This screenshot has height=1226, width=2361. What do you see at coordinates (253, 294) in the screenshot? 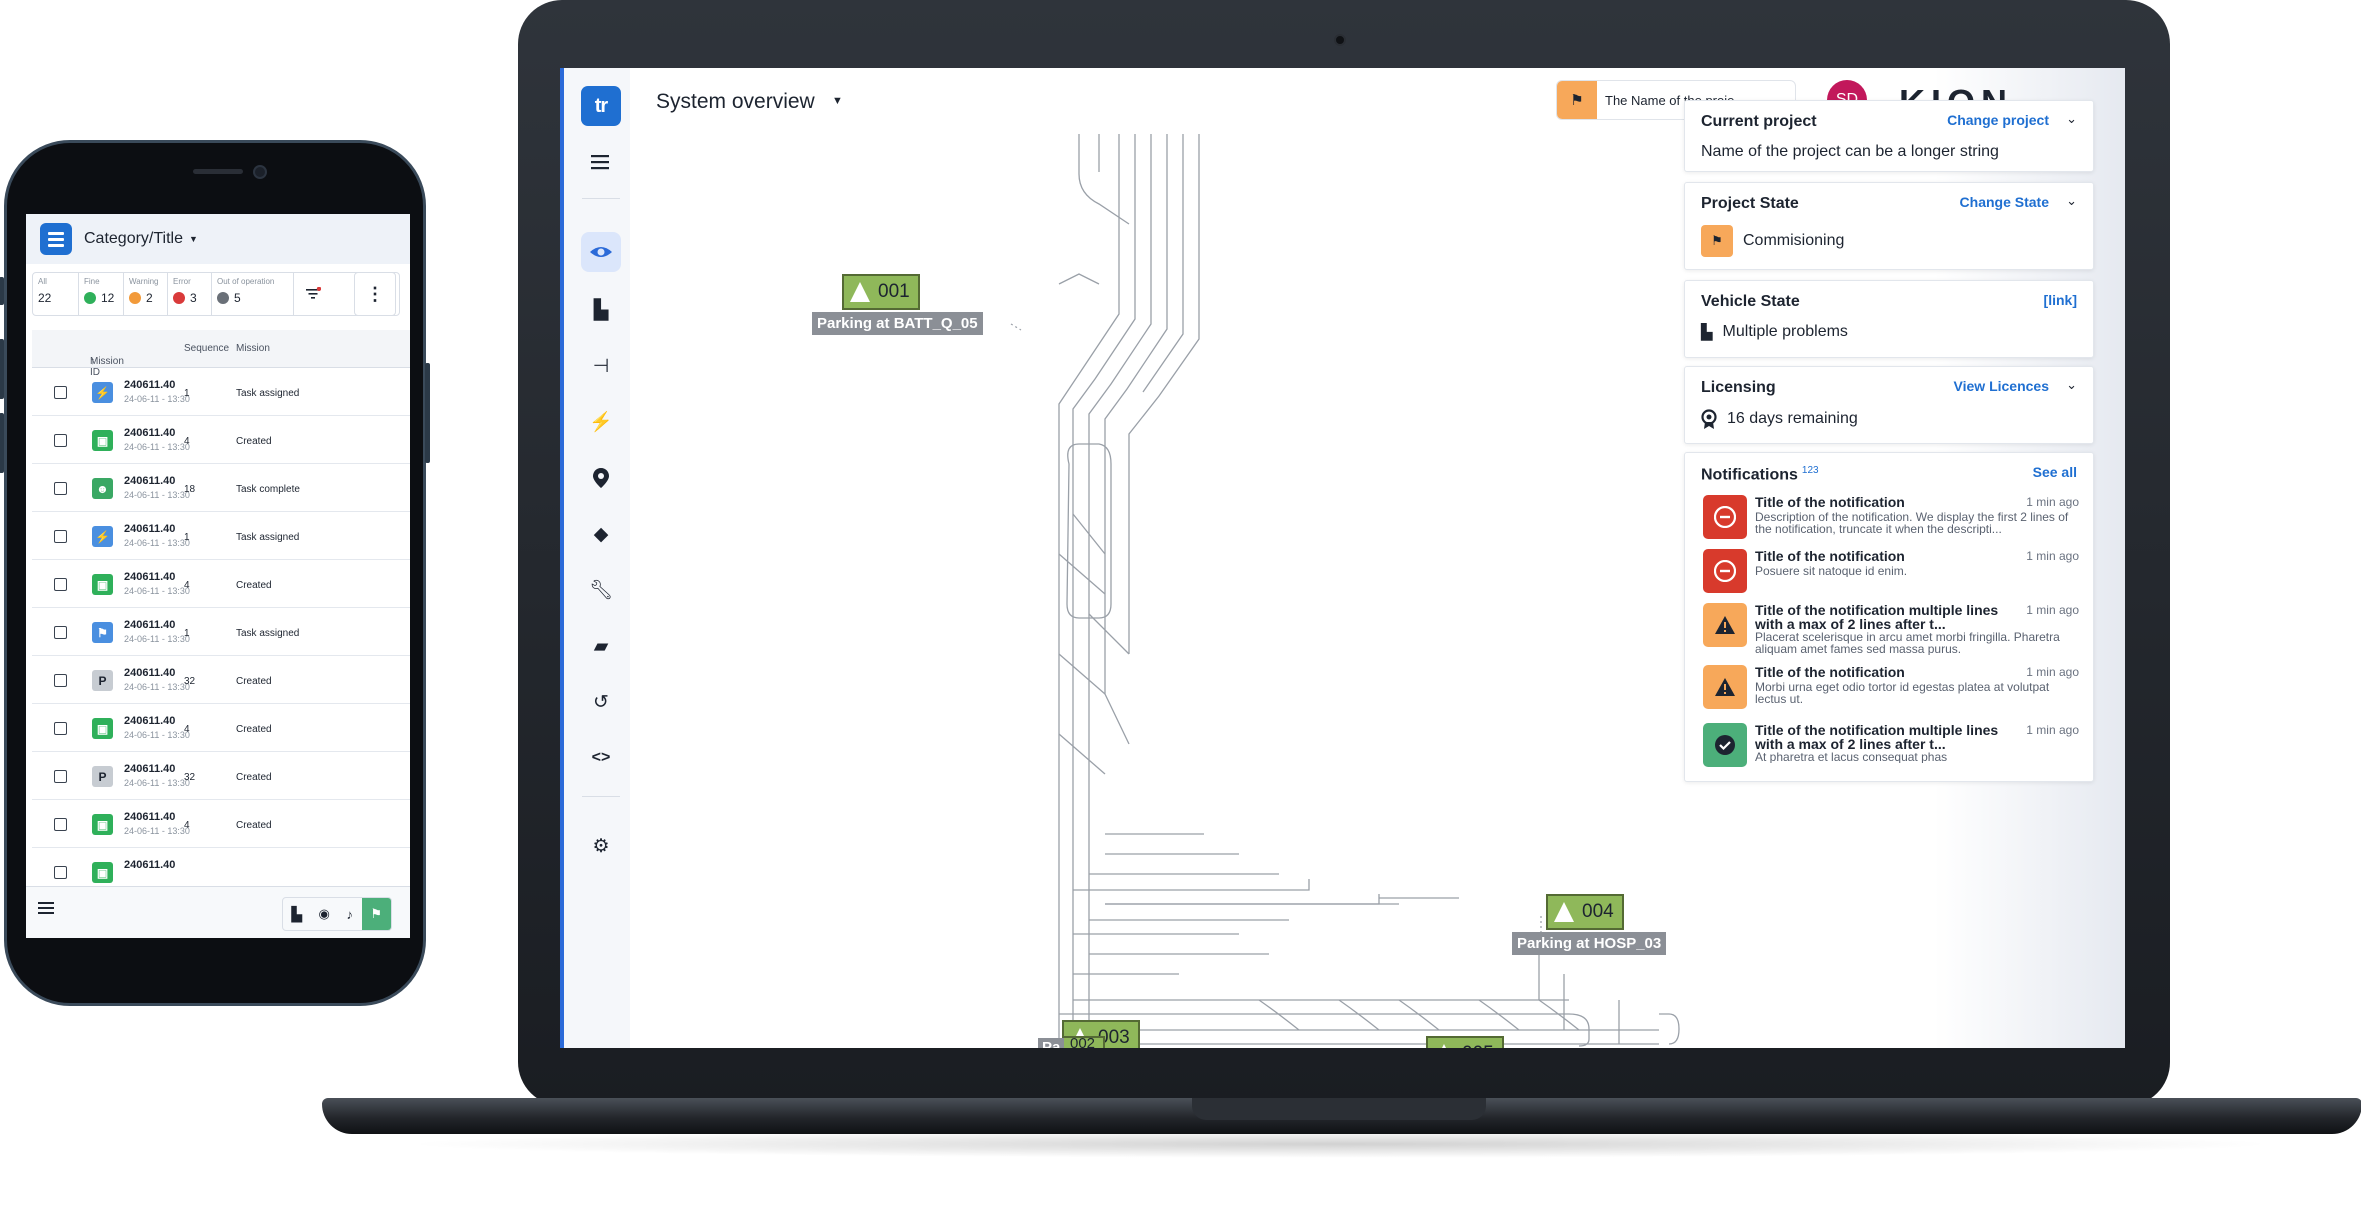
I see `stat-out-of-operation: Out of operation 5` at bounding box center [253, 294].